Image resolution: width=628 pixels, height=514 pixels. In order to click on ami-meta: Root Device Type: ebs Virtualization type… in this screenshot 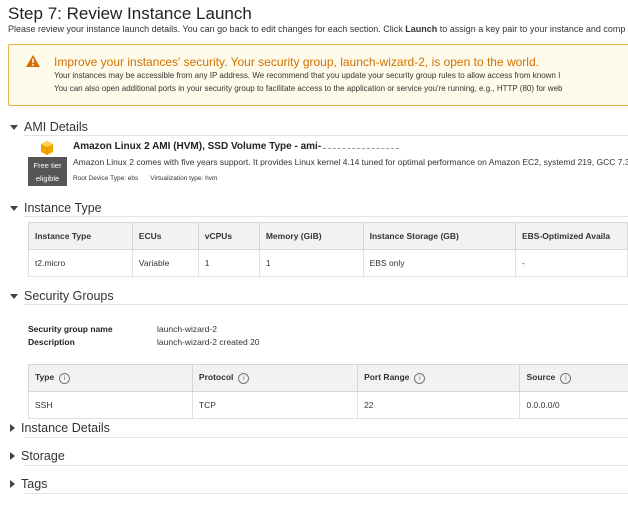, I will do `click(145, 178)`.